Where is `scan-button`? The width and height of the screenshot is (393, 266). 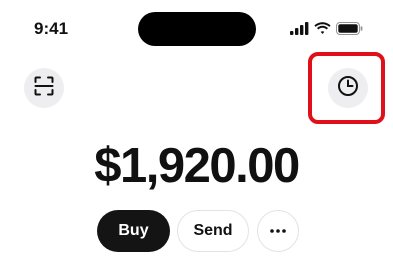
scan-button is located at coordinates (44, 88).